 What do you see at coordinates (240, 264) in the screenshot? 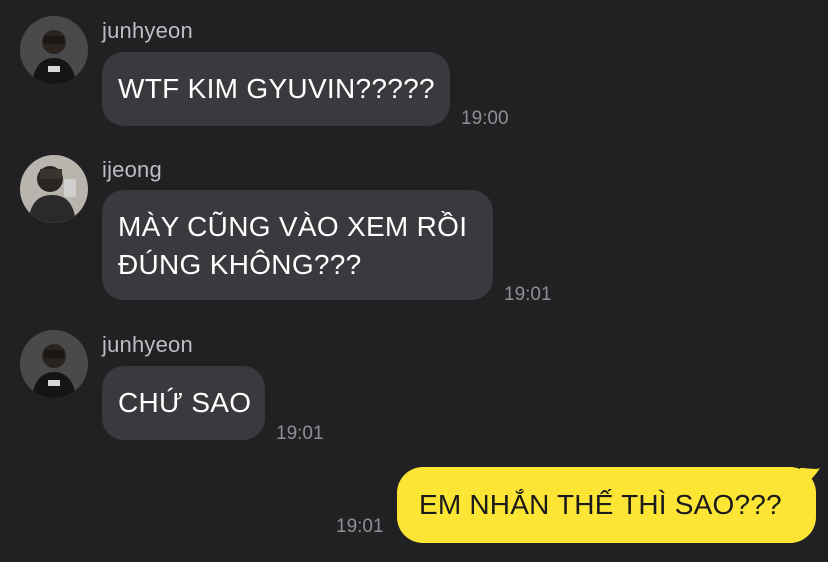
I see `message-text-line: ĐÚNG KHÔNG???` at bounding box center [240, 264].